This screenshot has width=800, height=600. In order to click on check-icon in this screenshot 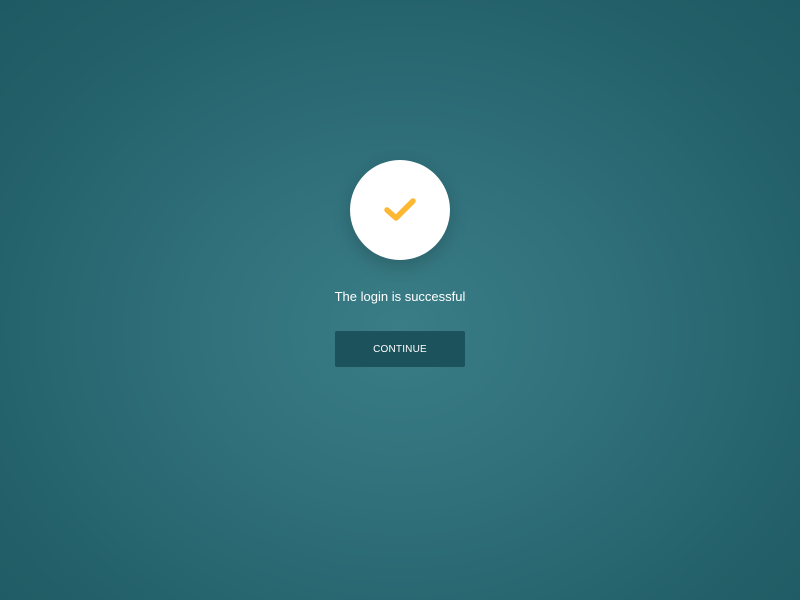, I will do `click(400, 209)`.